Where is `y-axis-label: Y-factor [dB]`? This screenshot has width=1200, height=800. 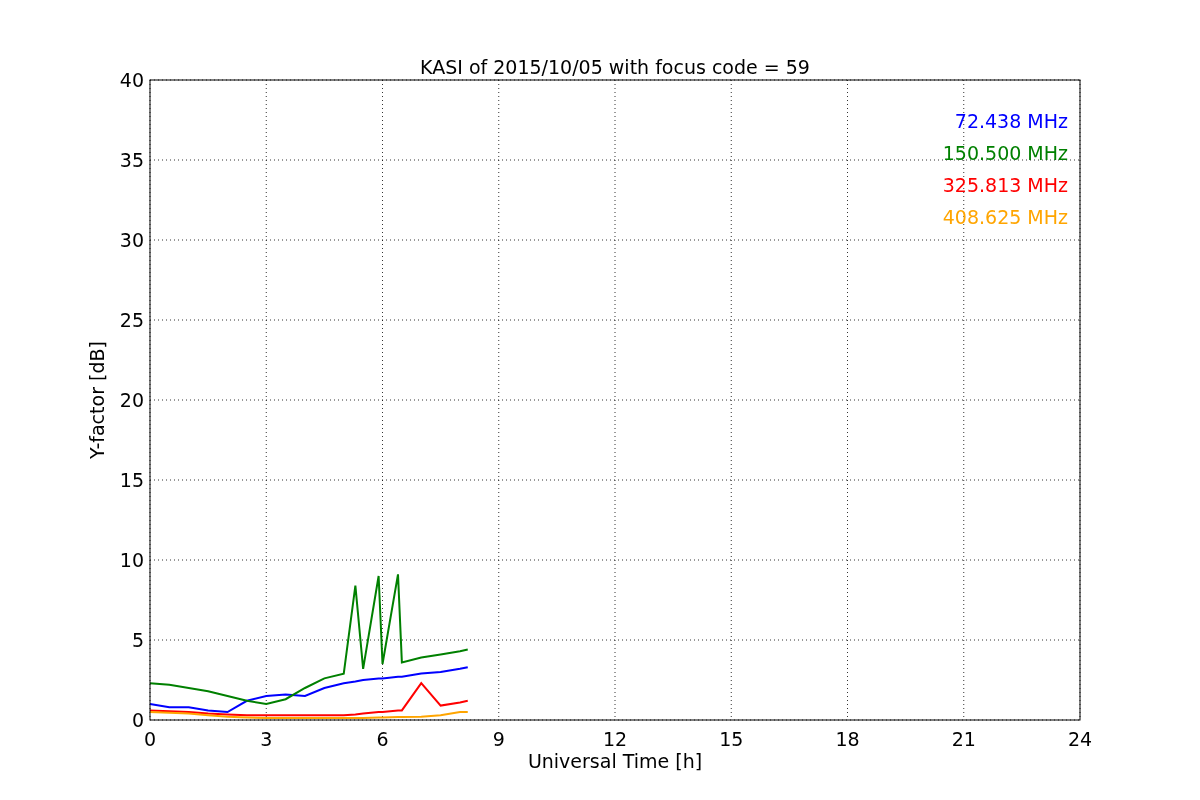
y-axis-label: Y-factor [dB] is located at coordinates (97, 400).